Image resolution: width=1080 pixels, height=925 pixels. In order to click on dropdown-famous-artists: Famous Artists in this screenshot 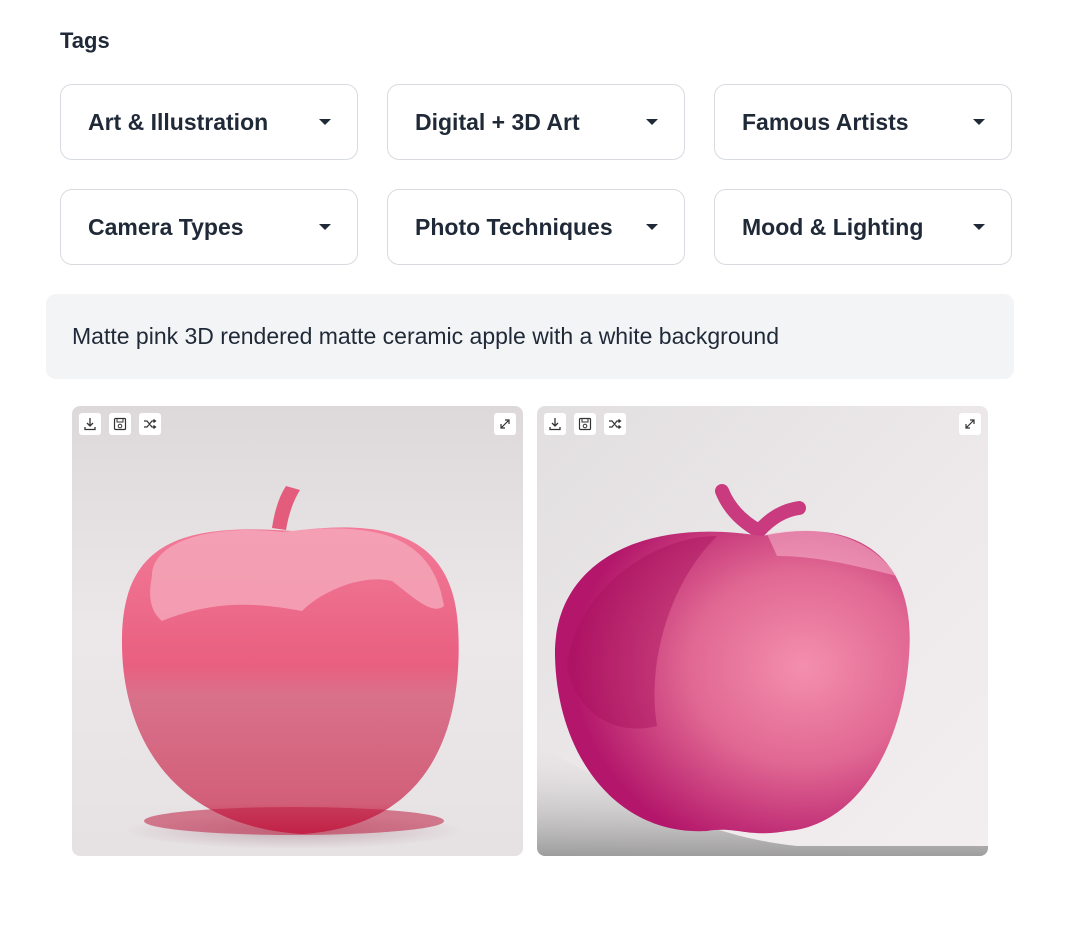, I will do `click(863, 122)`.